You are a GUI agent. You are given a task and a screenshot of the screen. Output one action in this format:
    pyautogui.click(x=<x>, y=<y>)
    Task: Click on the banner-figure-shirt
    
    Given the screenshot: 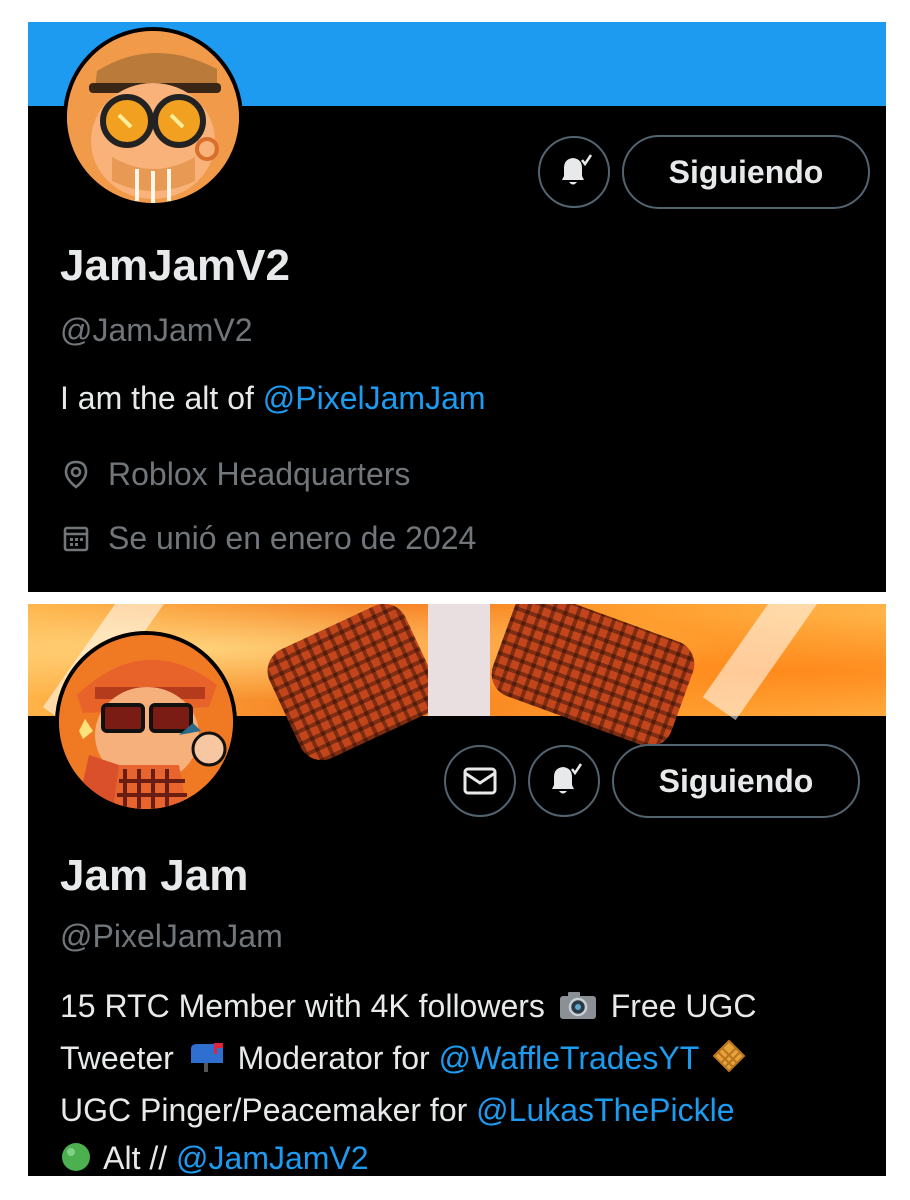 What is the action you would take?
    pyautogui.click(x=459, y=660)
    